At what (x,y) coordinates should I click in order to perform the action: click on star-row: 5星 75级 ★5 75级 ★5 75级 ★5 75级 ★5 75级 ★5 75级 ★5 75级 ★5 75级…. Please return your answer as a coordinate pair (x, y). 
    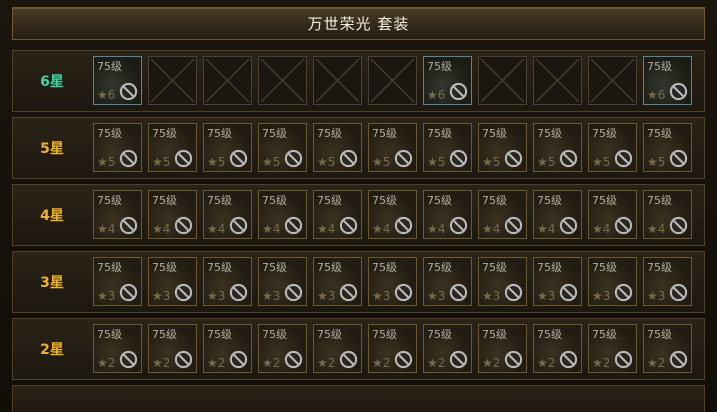
    Looking at the image, I should click on (358, 148).